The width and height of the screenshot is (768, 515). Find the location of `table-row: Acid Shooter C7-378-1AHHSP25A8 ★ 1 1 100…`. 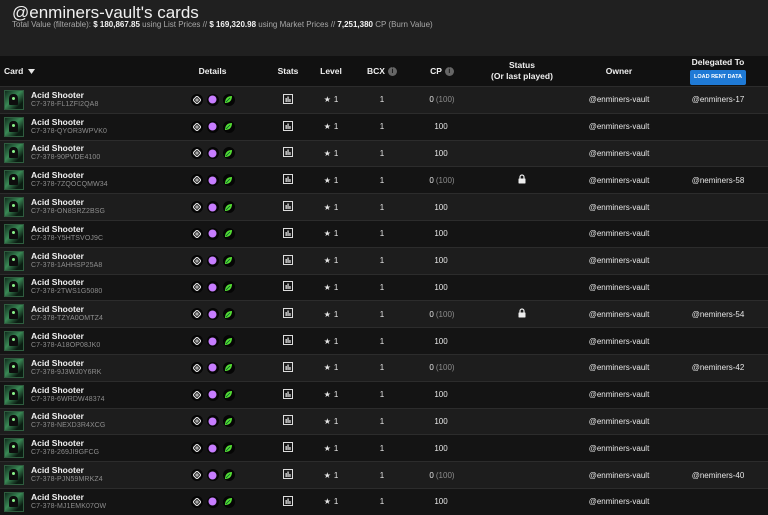

table-row: Acid Shooter C7-378-1AHHSP25A8 ★ 1 1 100… is located at coordinates (384, 260).